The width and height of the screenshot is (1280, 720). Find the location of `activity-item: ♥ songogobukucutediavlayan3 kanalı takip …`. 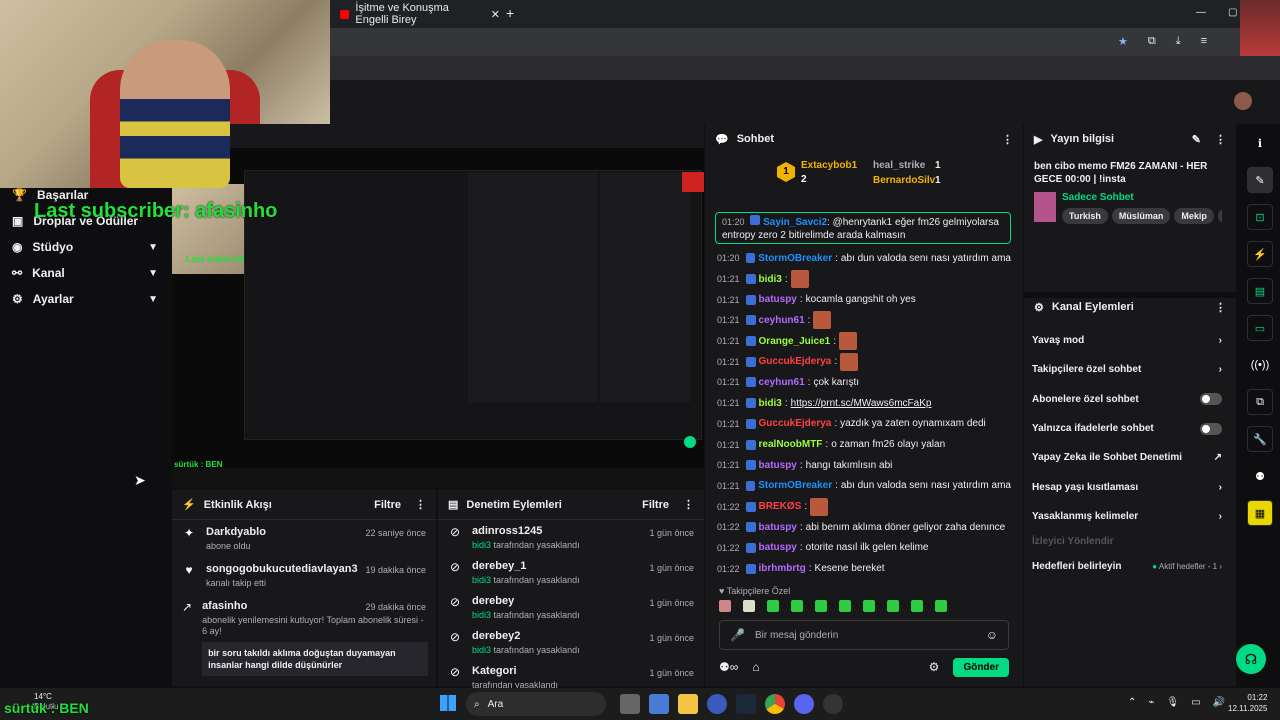

activity-item: ♥ songogobukucutediavlayan3 kanalı takip … is located at coordinates (304, 575).